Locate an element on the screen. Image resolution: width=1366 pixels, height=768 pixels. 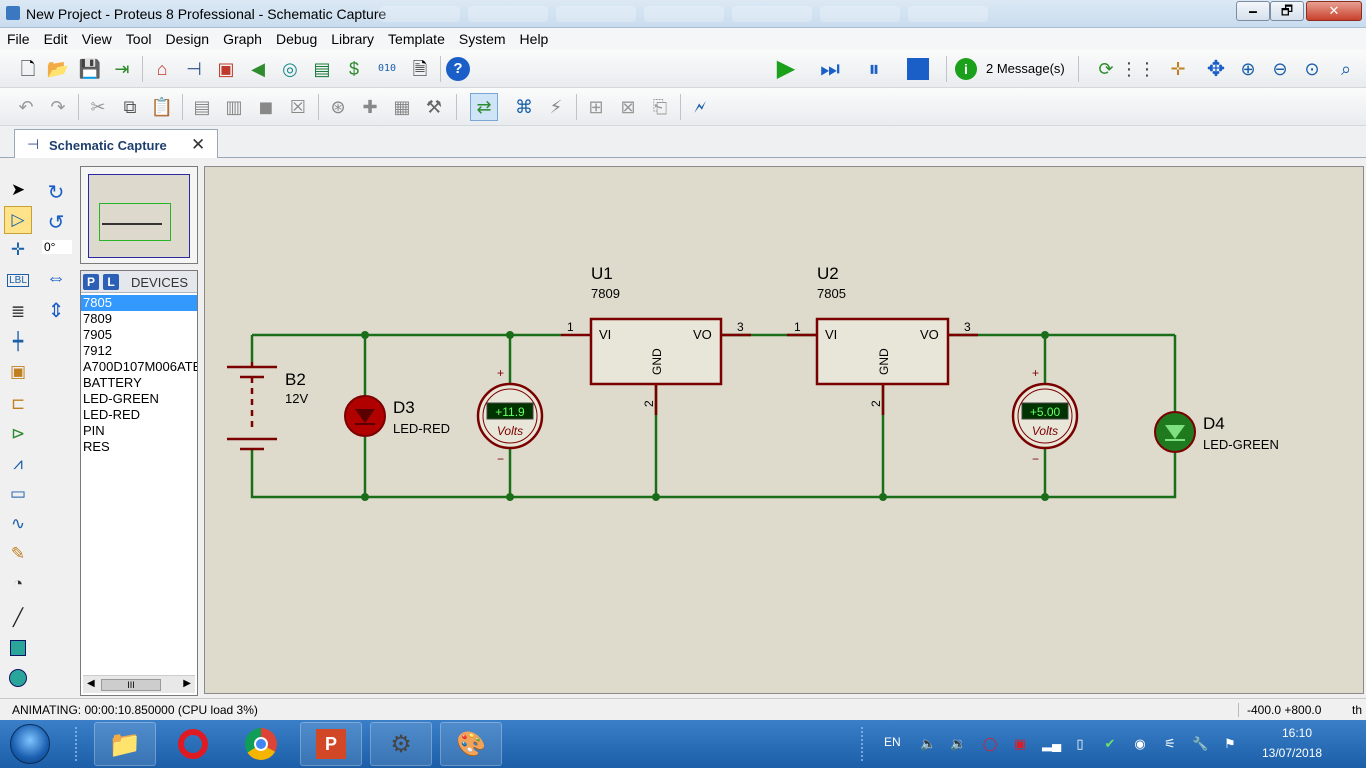
speaker-icon: 🔉 is located at coordinates (958, 744).